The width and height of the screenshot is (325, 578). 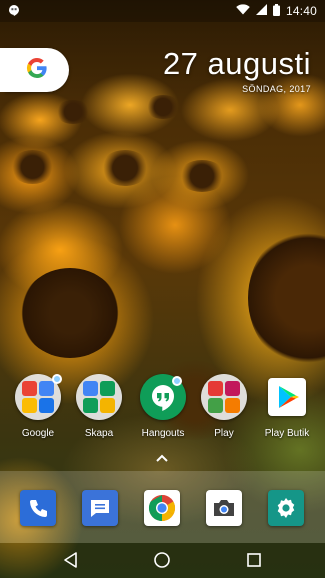 I want to click on photos-mini-icon, so click(x=29, y=405).